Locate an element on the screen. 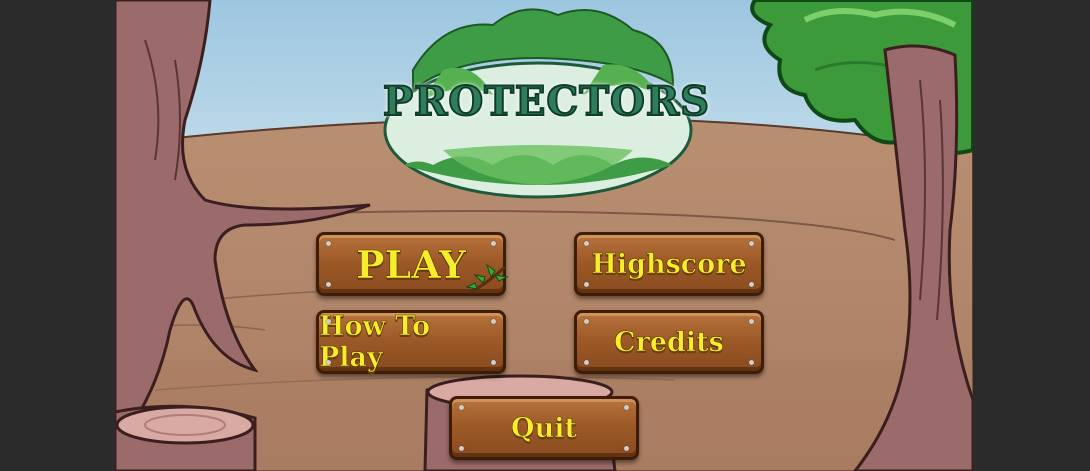  credits-button-label: Credits is located at coordinates (669, 342).